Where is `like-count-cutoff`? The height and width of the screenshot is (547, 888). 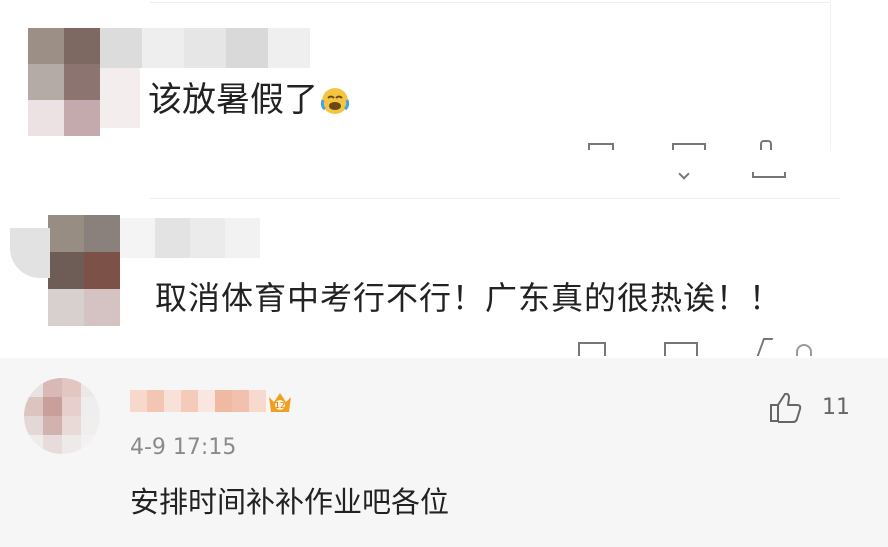 like-count-cutoff is located at coordinates (804, 350).